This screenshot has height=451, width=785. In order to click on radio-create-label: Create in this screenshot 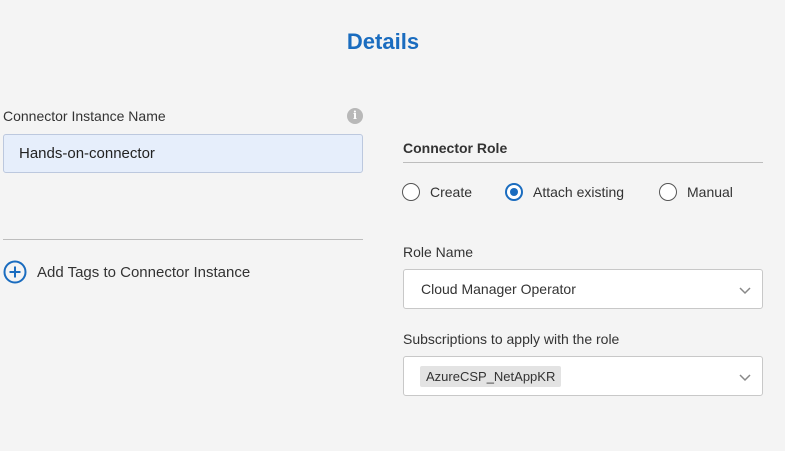, I will do `click(451, 192)`.